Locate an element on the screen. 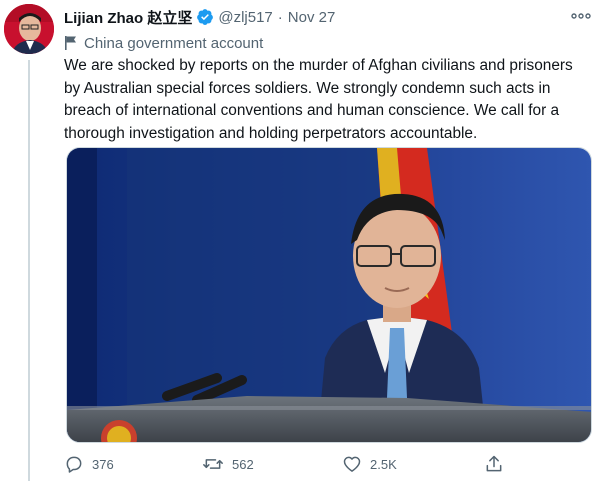 Image resolution: width=600 pixels, height=481 pixels. flag-icon is located at coordinates (71, 43).